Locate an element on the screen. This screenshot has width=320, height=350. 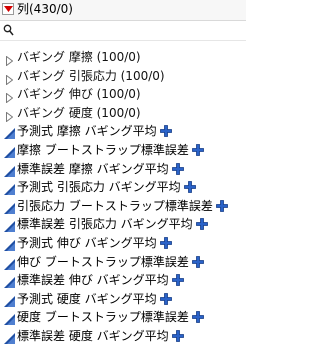
column-label: 標準誤差 摩擦 バギング平均 is located at coordinates (100, 170).